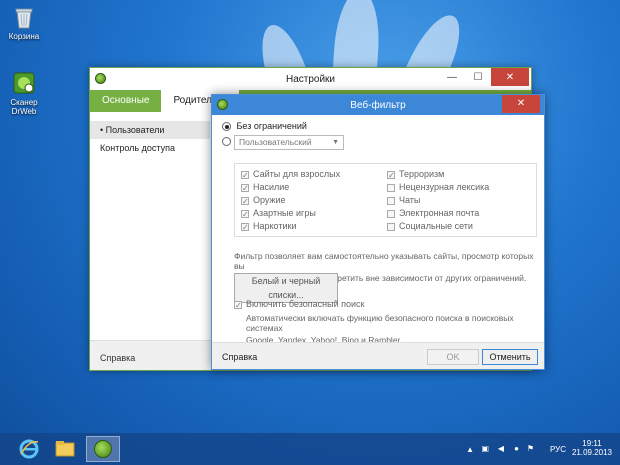 The image size is (620, 465). I want to click on category-label: Электронная почта, so click(439, 213).